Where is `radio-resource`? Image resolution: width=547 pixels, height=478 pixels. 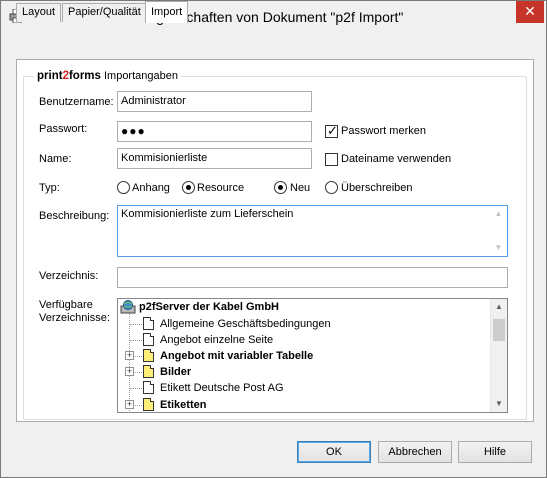
radio-resource is located at coordinates (188, 187).